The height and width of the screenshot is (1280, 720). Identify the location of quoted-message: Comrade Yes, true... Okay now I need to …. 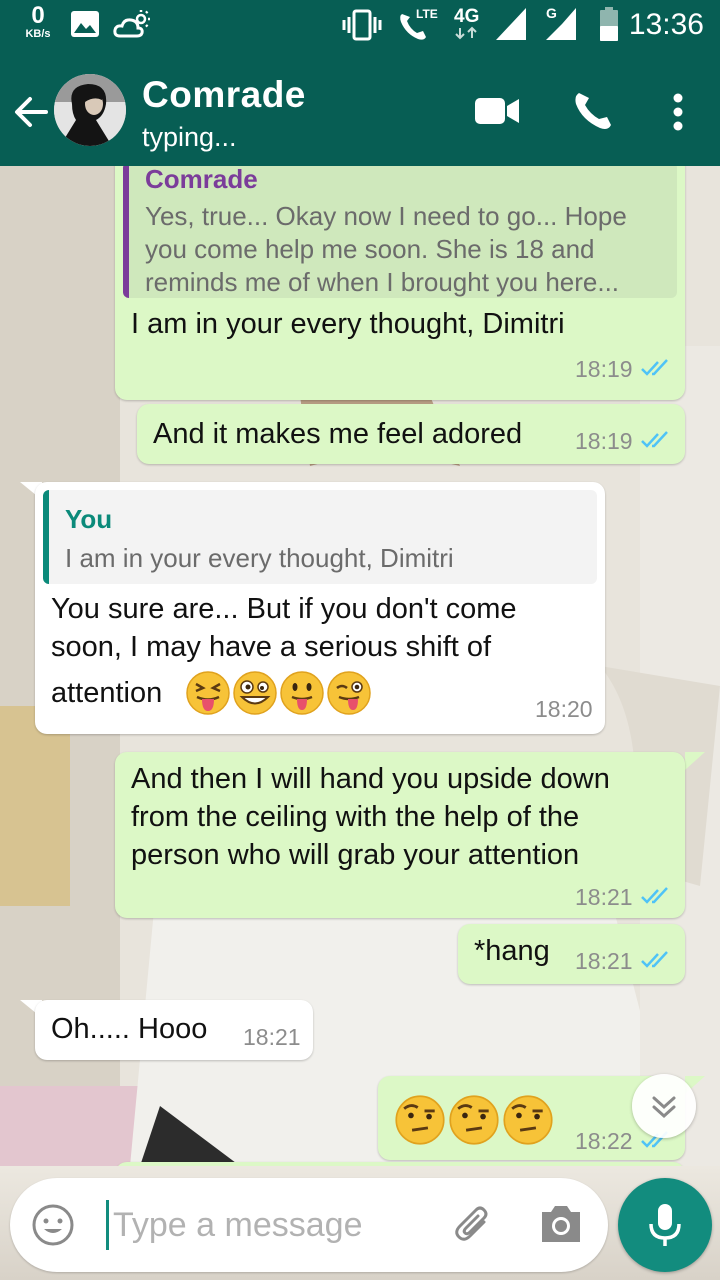
(400, 232).